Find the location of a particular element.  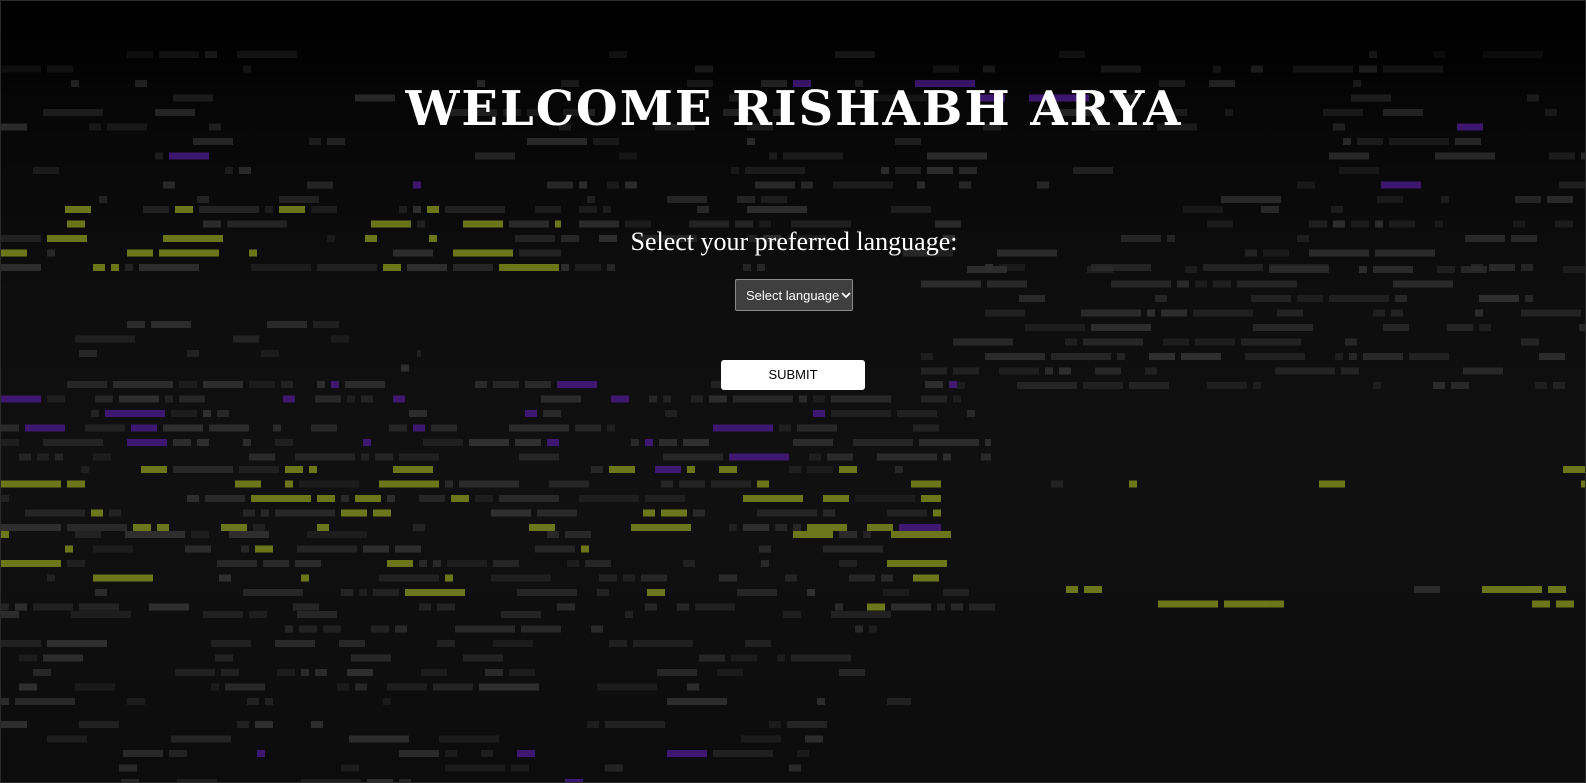

welcome-title: WELCOME RISHABH ARYA is located at coordinates (794, 109).